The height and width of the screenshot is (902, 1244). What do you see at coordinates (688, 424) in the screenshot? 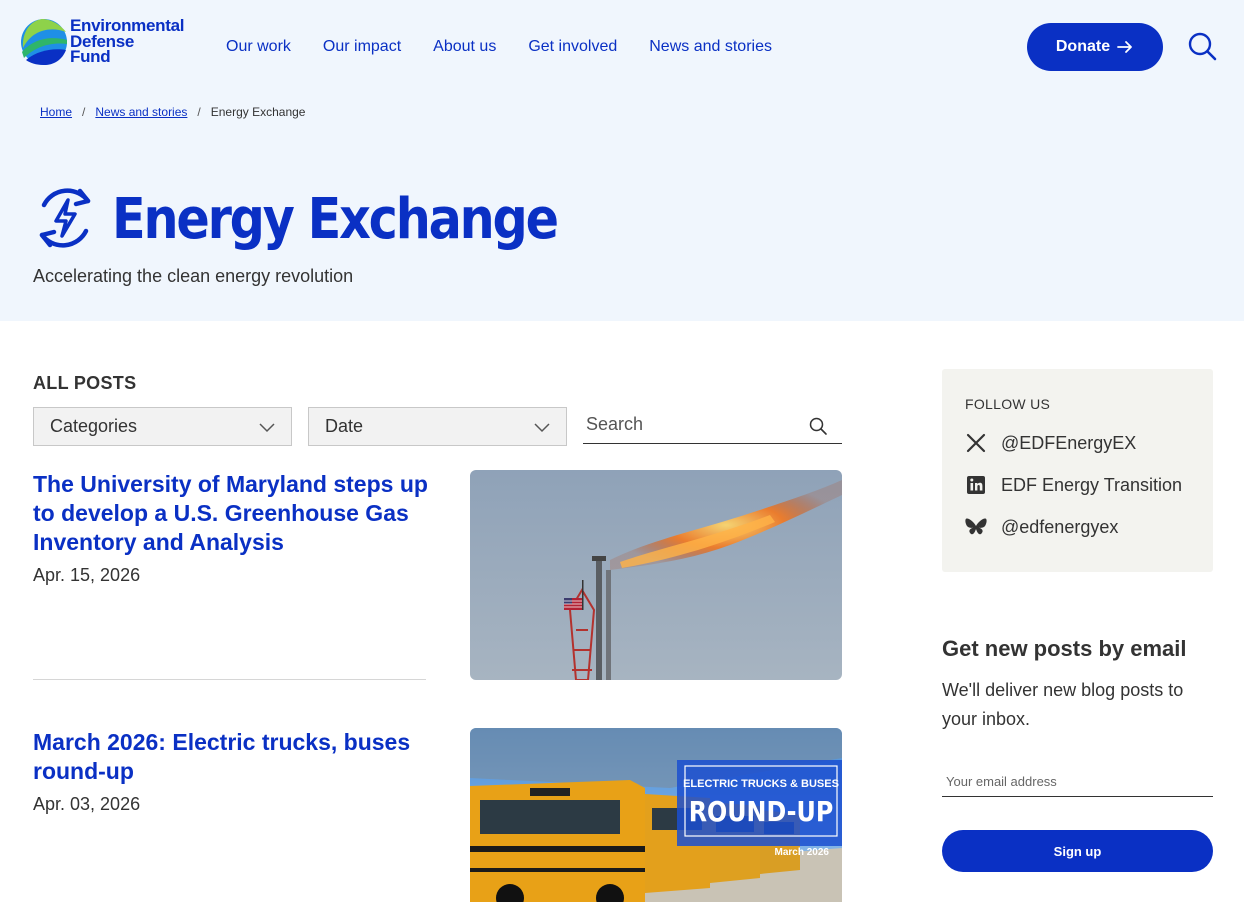
I see `post-search-input` at bounding box center [688, 424].